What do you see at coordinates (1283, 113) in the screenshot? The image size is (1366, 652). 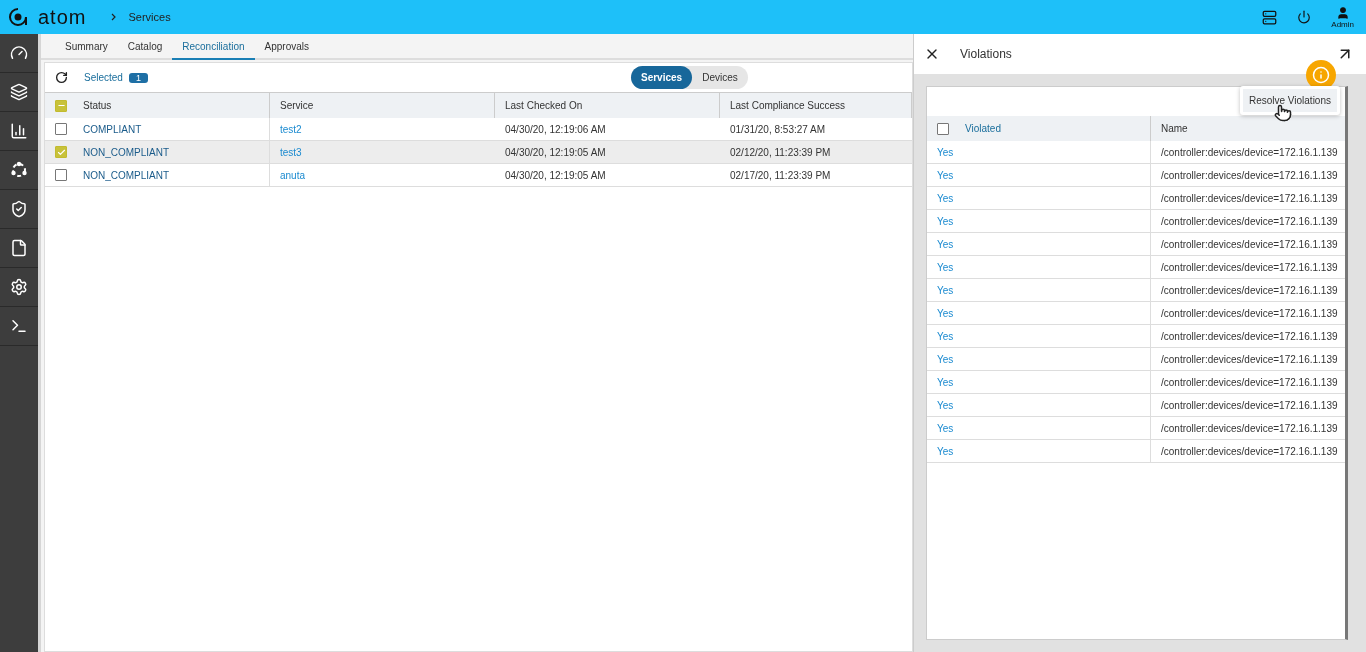 I see `hand-cursor-icon` at bounding box center [1283, 113].